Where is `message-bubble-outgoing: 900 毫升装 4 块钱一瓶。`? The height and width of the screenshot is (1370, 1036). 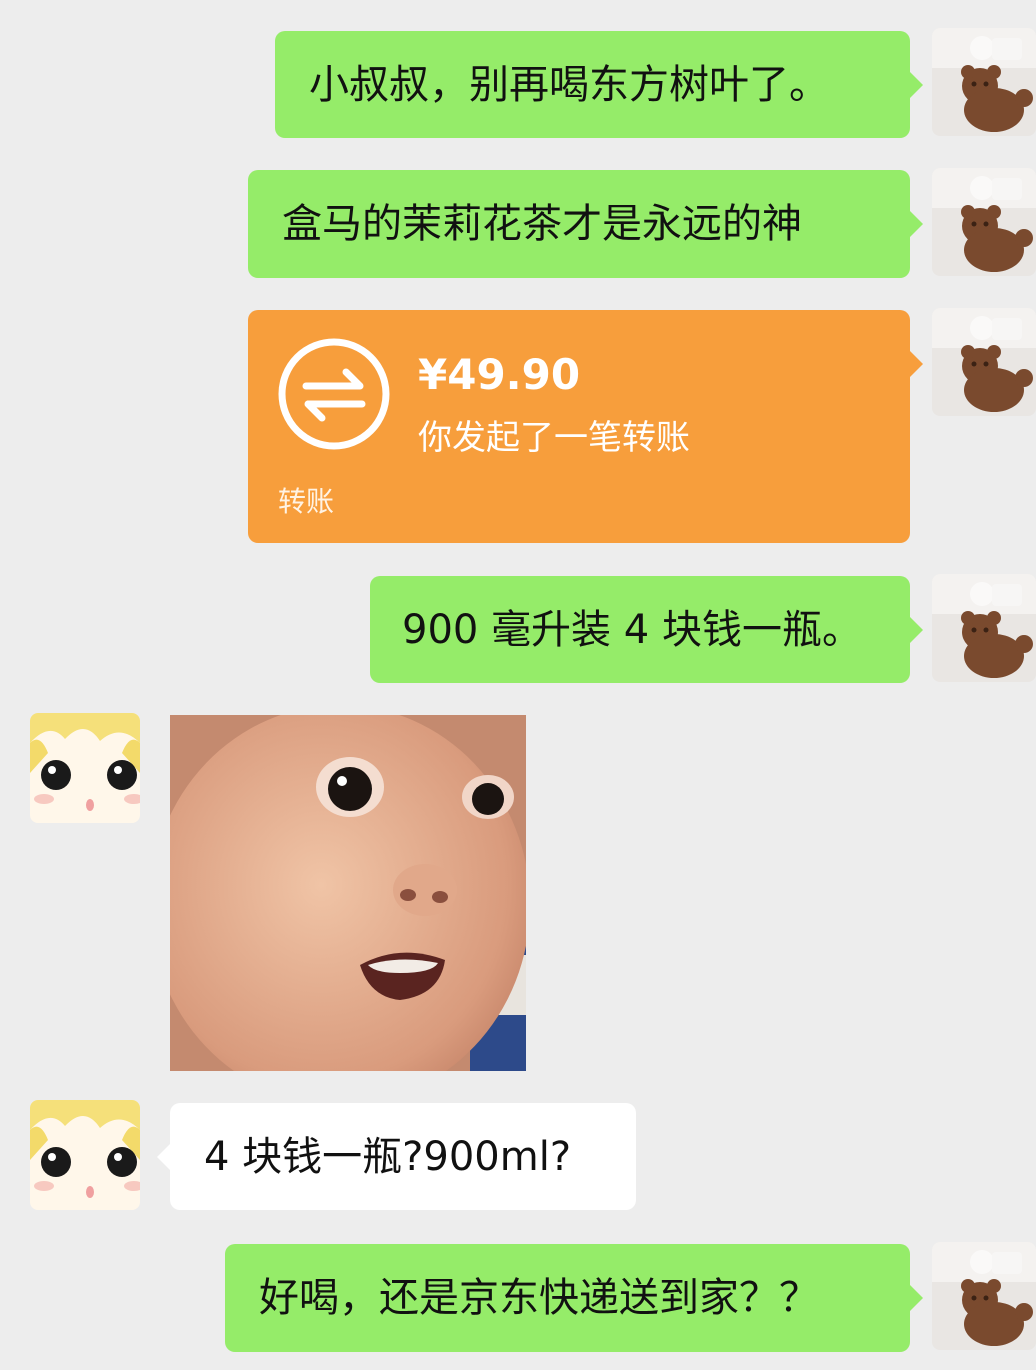 message-bubble-outgoing: 900 毫升装 4 块钱一瓶。 is located at coordinates (646, 629).